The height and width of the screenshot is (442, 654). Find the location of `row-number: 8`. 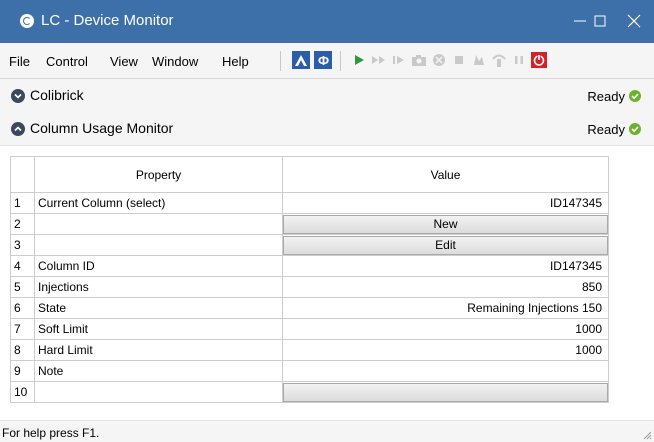

row-number: 8 is located at coordinates (22, 350).